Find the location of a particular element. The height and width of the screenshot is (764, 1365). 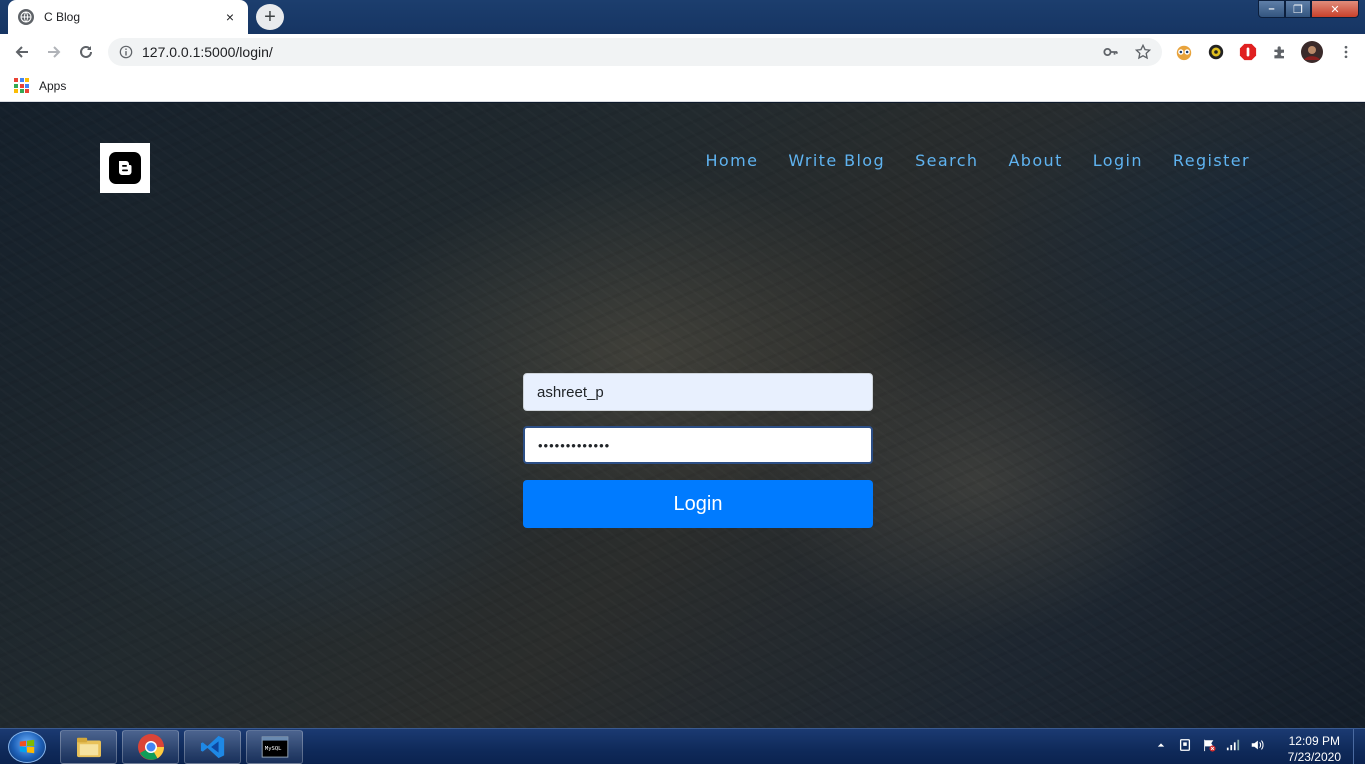

chrome-taskbar-button is located at coordinates (150, 747).